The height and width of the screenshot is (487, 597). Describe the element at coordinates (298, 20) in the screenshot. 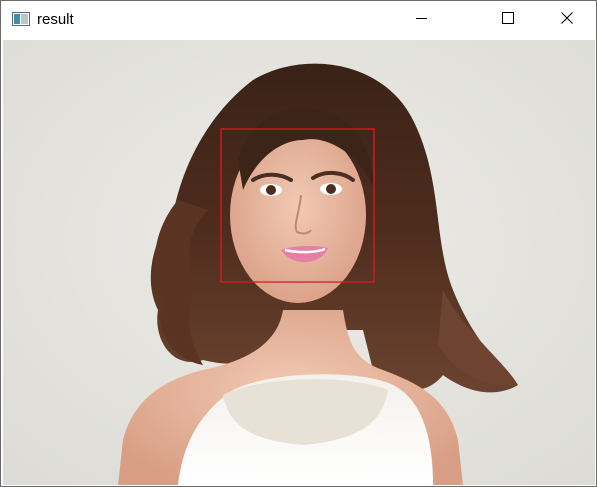

I see `title-bar: result` at that location.